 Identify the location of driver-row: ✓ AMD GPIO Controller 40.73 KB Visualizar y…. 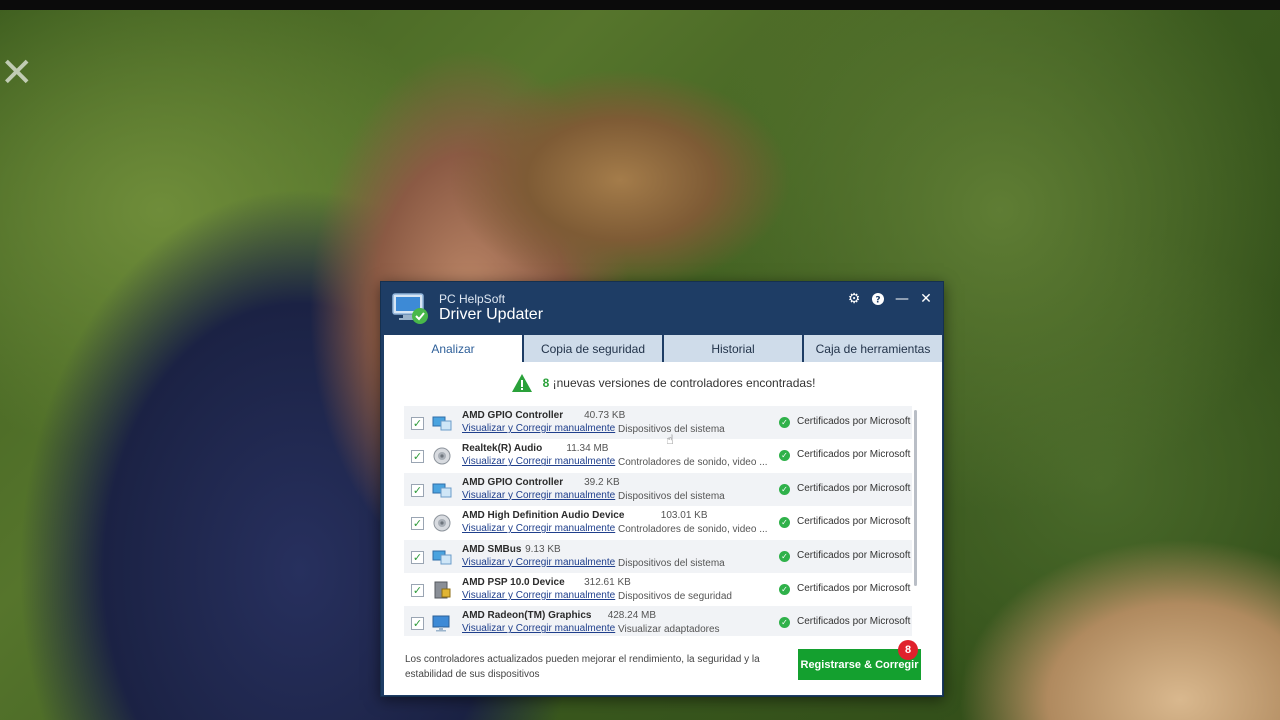
(658, 423).